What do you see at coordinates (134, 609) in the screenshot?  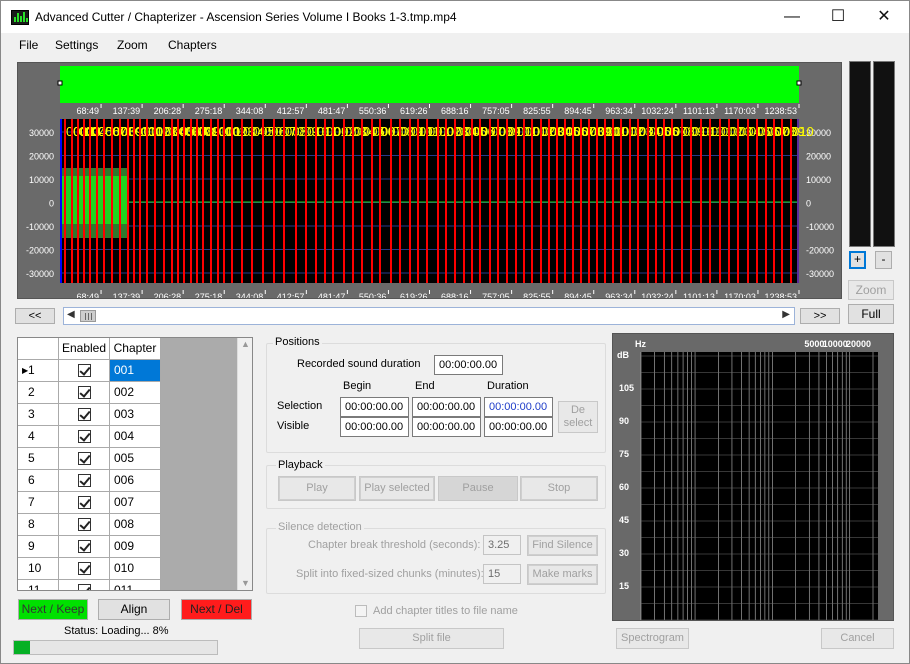 I see `align-button: Align` at bounding box center [134, 609].